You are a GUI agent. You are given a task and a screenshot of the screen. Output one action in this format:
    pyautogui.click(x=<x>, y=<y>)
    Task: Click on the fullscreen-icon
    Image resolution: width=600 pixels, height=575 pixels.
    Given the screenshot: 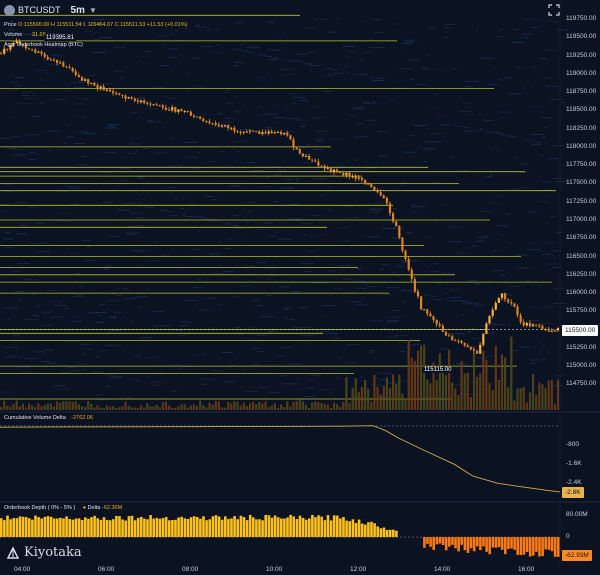 What is the action you would take?
    pyautogui.click(x=554, y=10)
    